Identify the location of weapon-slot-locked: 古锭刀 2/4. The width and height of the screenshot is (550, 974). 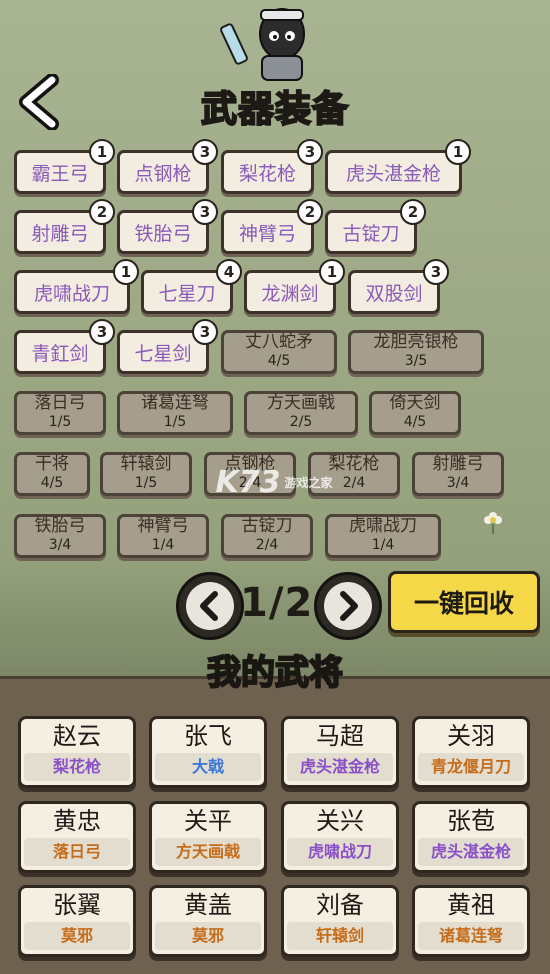
(267, 536).